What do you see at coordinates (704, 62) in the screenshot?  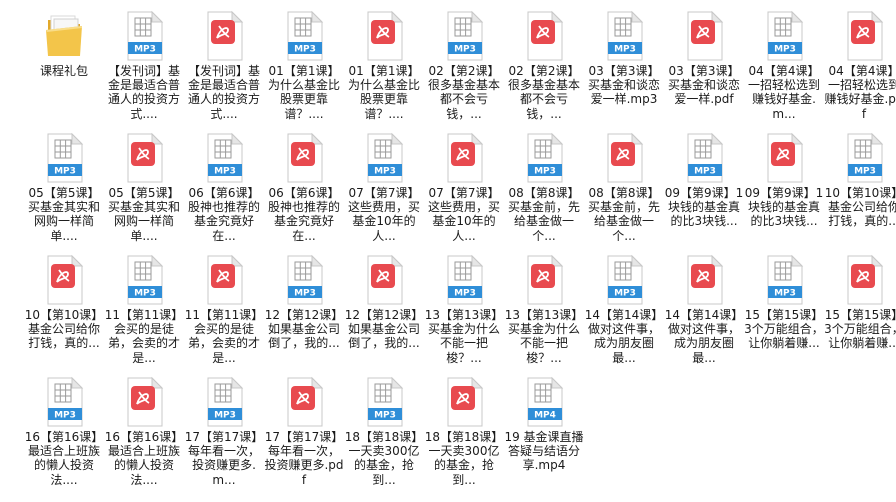 I see `file-item: 03【第3课】买基金和谈恋爱一样.pdf` at bounding box center [704, 62].